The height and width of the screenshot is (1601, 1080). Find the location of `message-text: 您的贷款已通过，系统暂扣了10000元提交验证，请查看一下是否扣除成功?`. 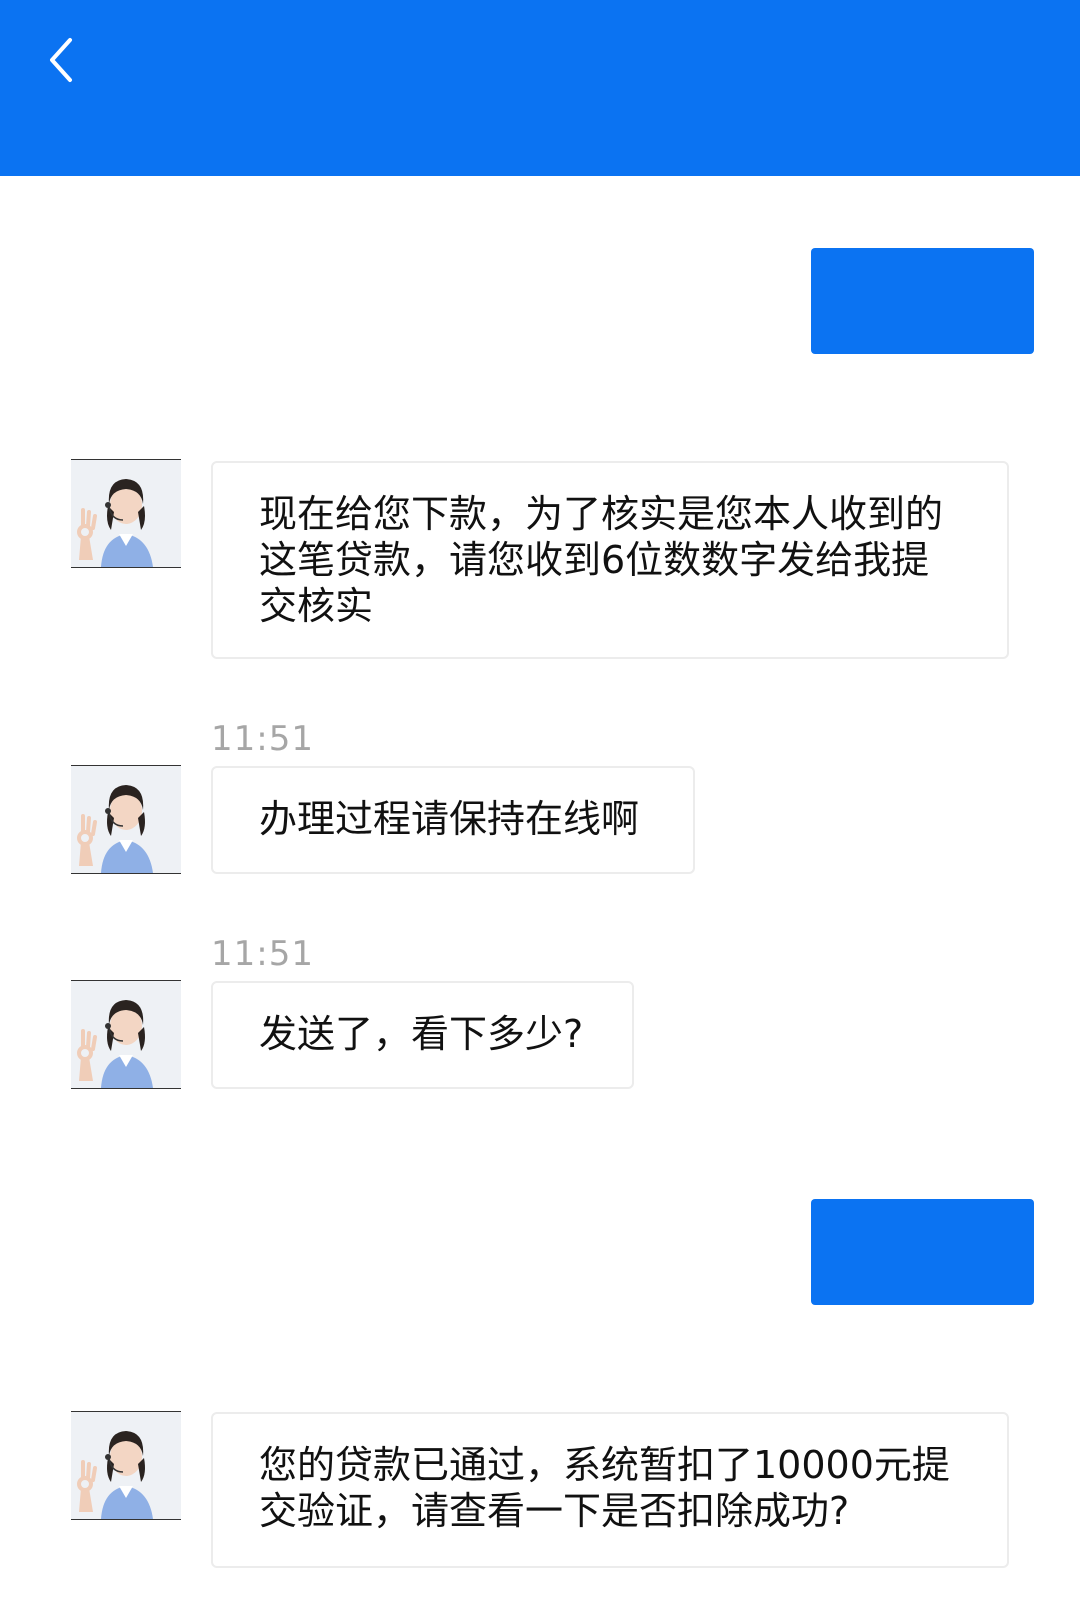

message-text: 您的贷款已通过，系统暂扣了10000元提交验证，请查看一下是否扣除成功? is located at coordinates (604, 1488).